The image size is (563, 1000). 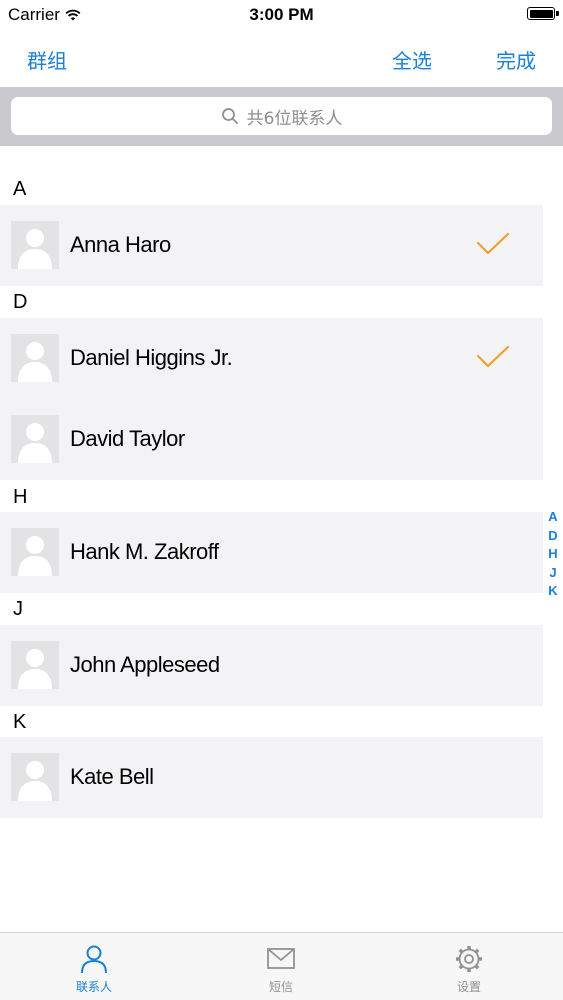 I want to click on search-placeholder: 共6位联系人, so click(x=294, y=118).